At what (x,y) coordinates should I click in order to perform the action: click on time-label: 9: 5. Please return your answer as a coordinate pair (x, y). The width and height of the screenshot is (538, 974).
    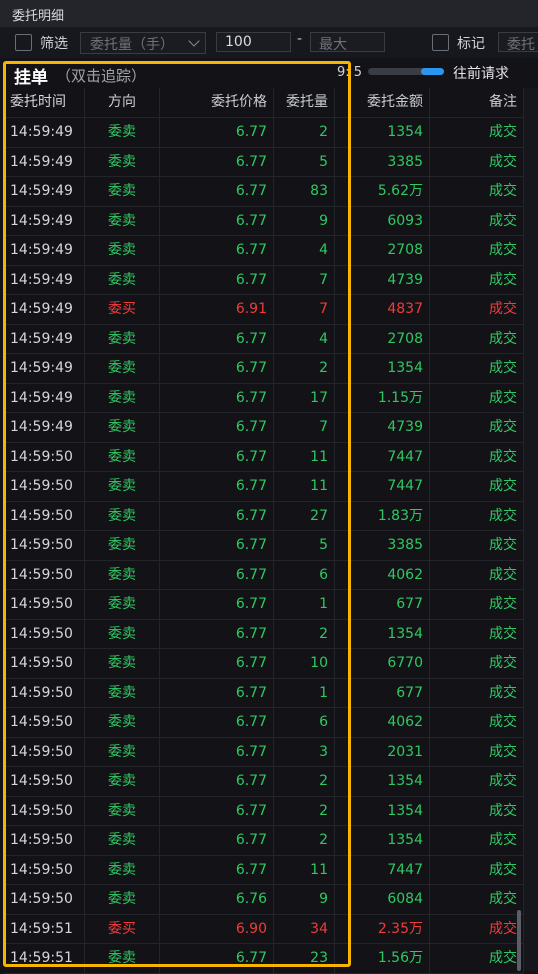
    Looking at the image, I should click on (350, 72).